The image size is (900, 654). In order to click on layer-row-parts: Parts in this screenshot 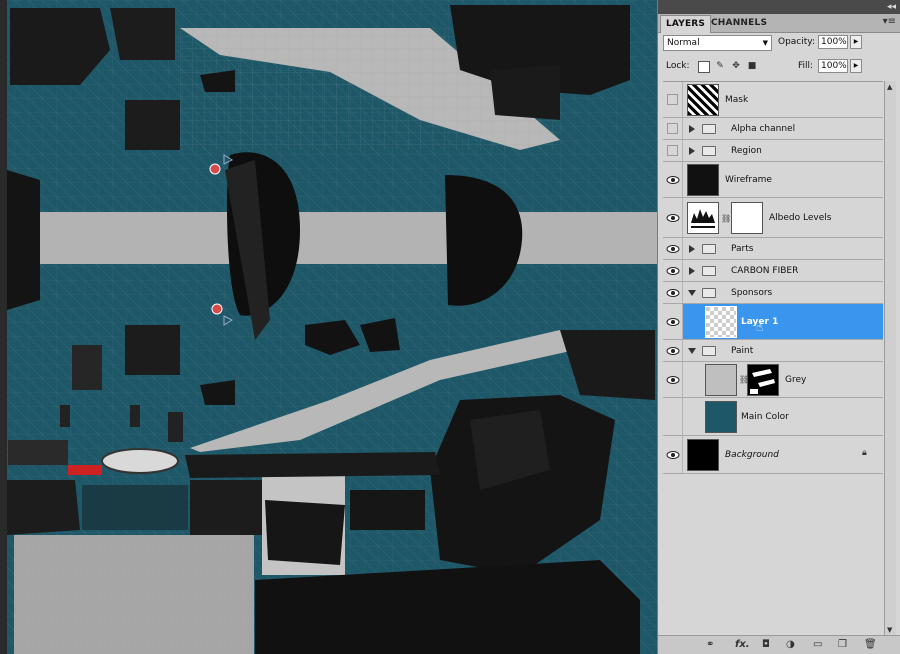, I will do `click(773, 249)`.